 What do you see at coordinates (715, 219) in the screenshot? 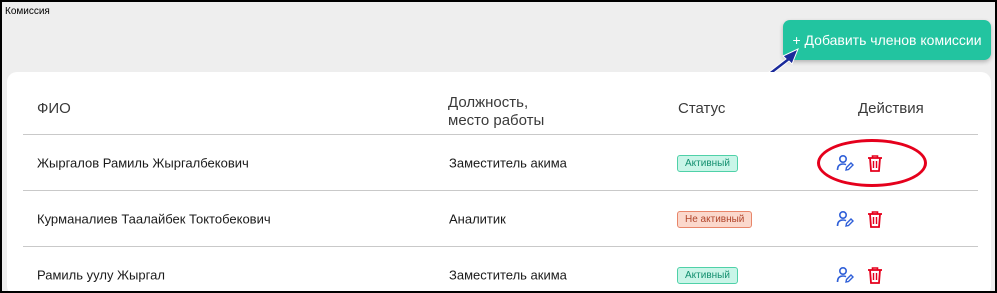
I see `status-badge: Не активный` at bounding box center [715, 219].